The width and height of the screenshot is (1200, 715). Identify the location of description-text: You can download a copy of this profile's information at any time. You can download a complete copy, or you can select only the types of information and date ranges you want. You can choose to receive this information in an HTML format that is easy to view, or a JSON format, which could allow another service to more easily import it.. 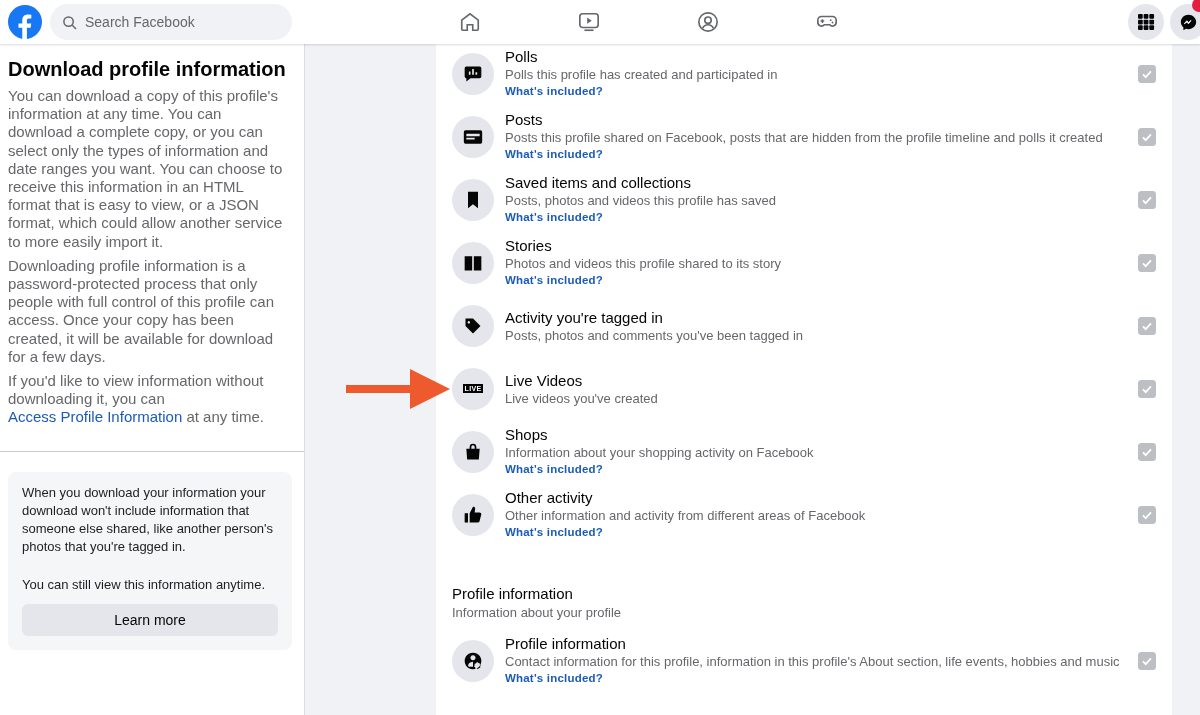
(146, 169).